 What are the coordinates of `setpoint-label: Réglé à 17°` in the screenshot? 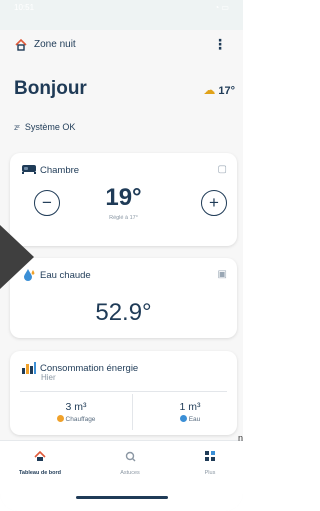 It's located at (123, 218).